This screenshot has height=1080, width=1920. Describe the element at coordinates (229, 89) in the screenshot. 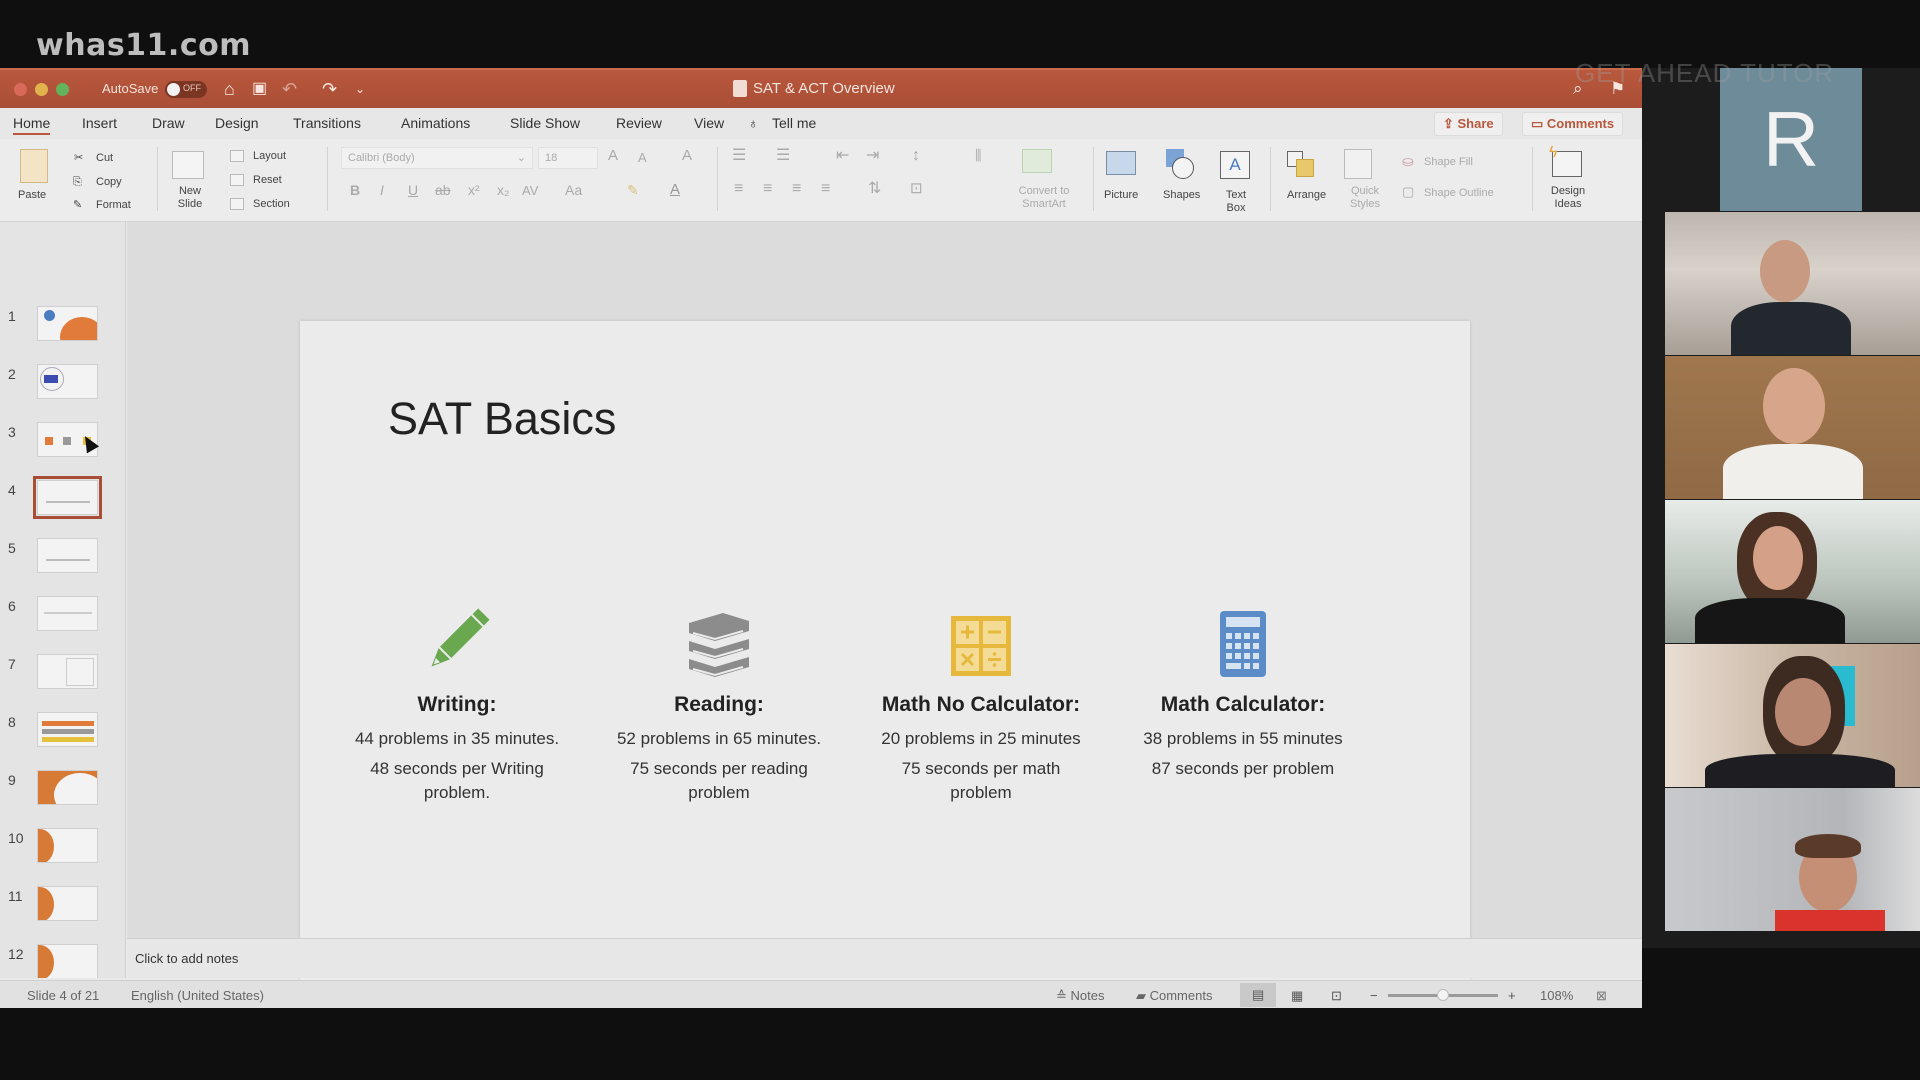

I see `home-icon: ⌂` at that location.